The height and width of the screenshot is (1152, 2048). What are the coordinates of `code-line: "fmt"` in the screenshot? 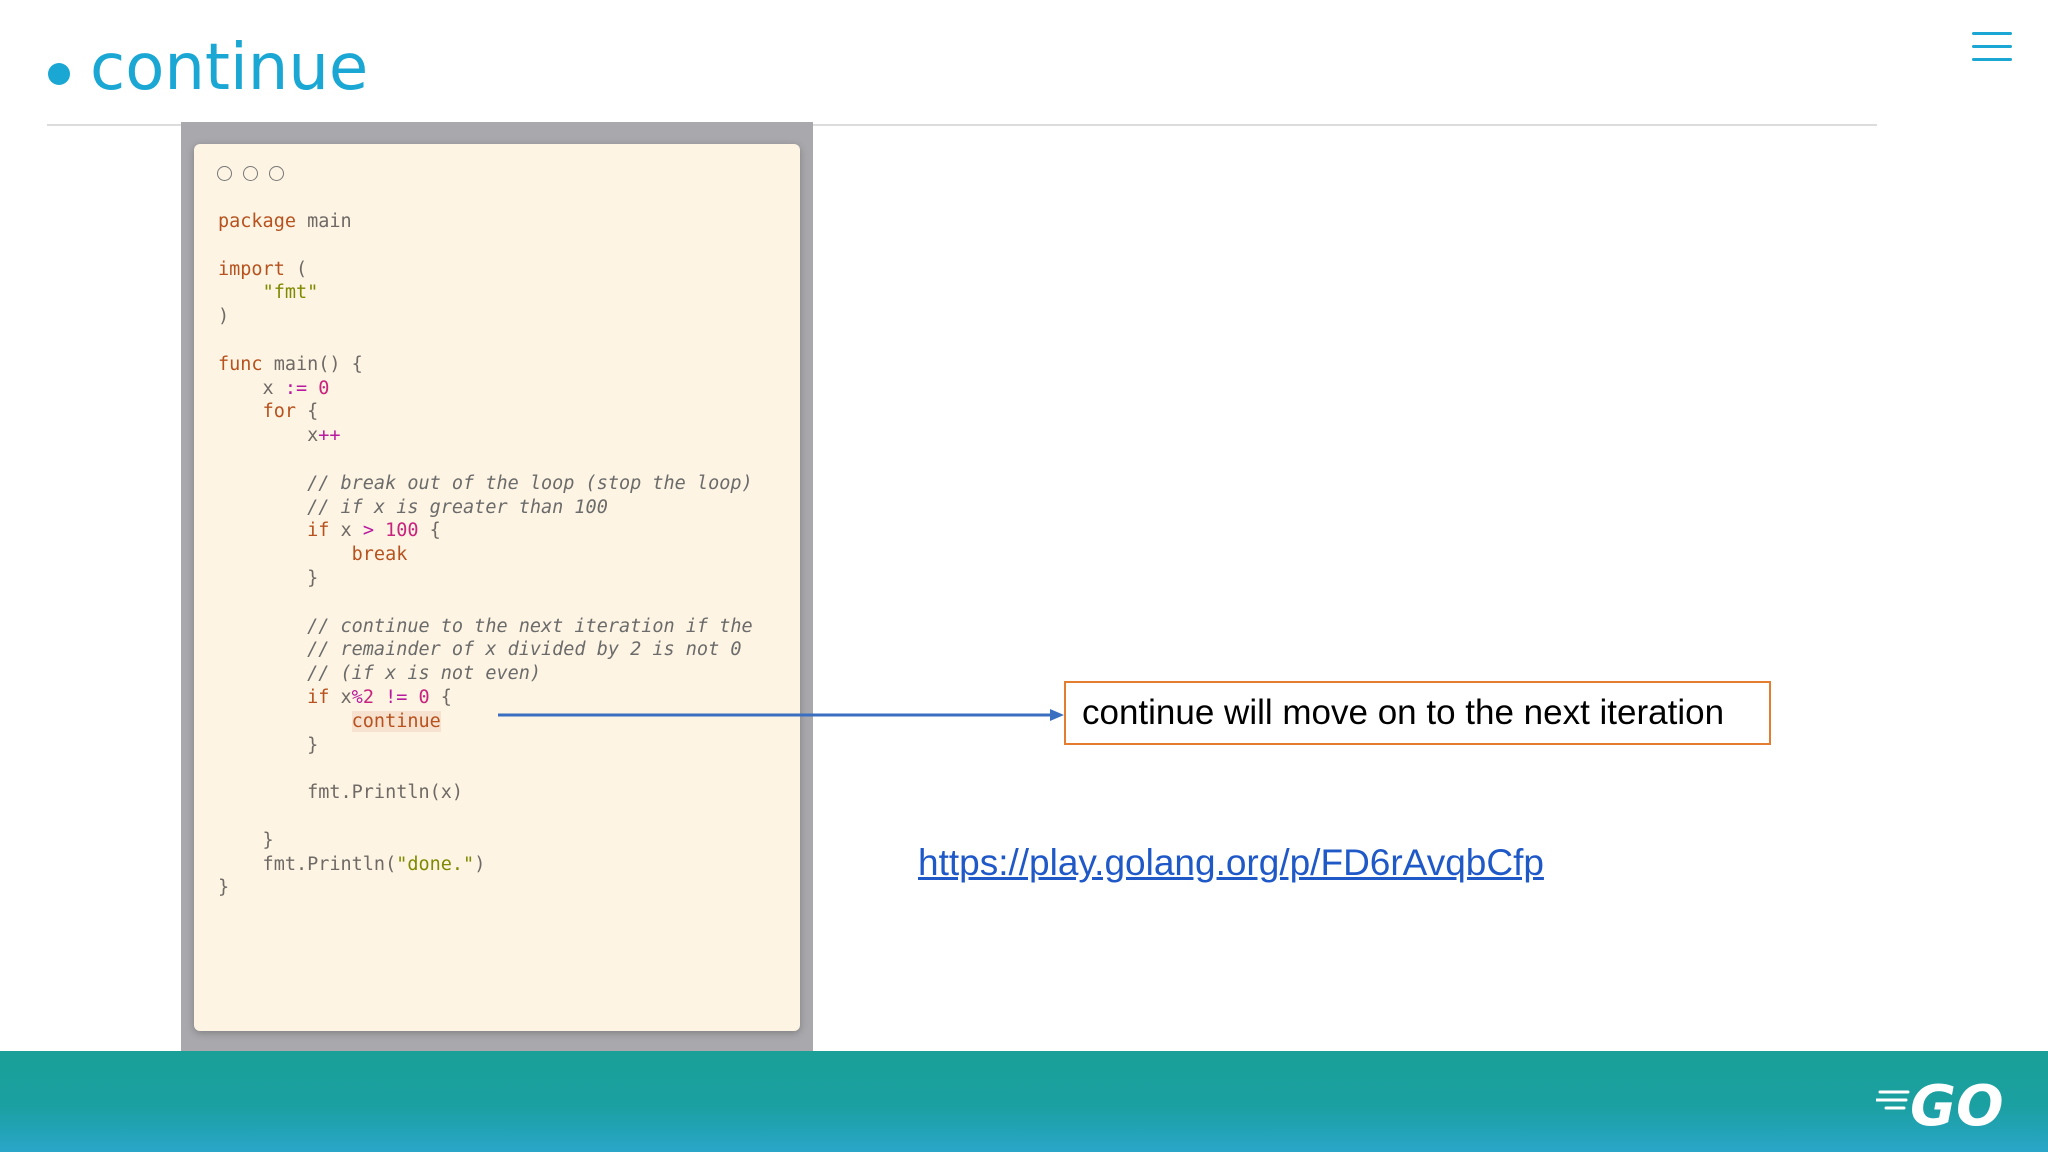 It's located at (268, 293).